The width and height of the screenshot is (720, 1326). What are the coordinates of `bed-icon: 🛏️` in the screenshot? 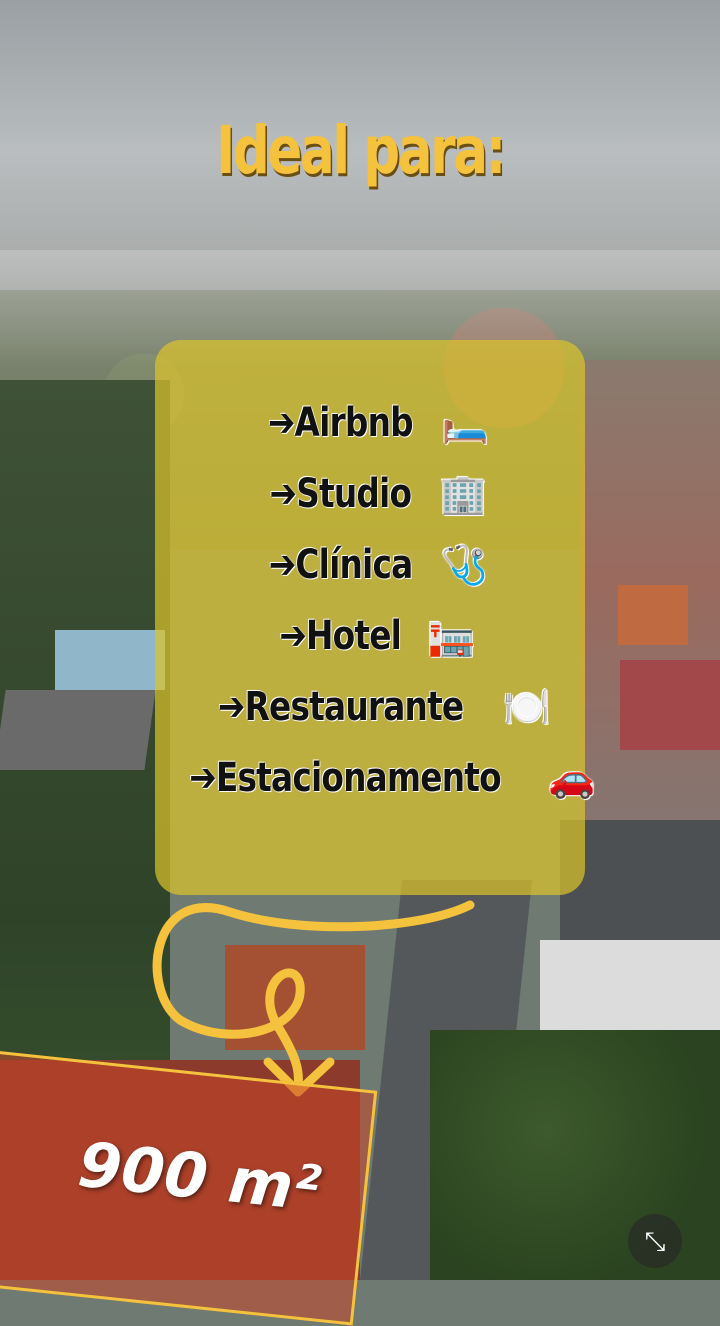 It's located at (465, 423).